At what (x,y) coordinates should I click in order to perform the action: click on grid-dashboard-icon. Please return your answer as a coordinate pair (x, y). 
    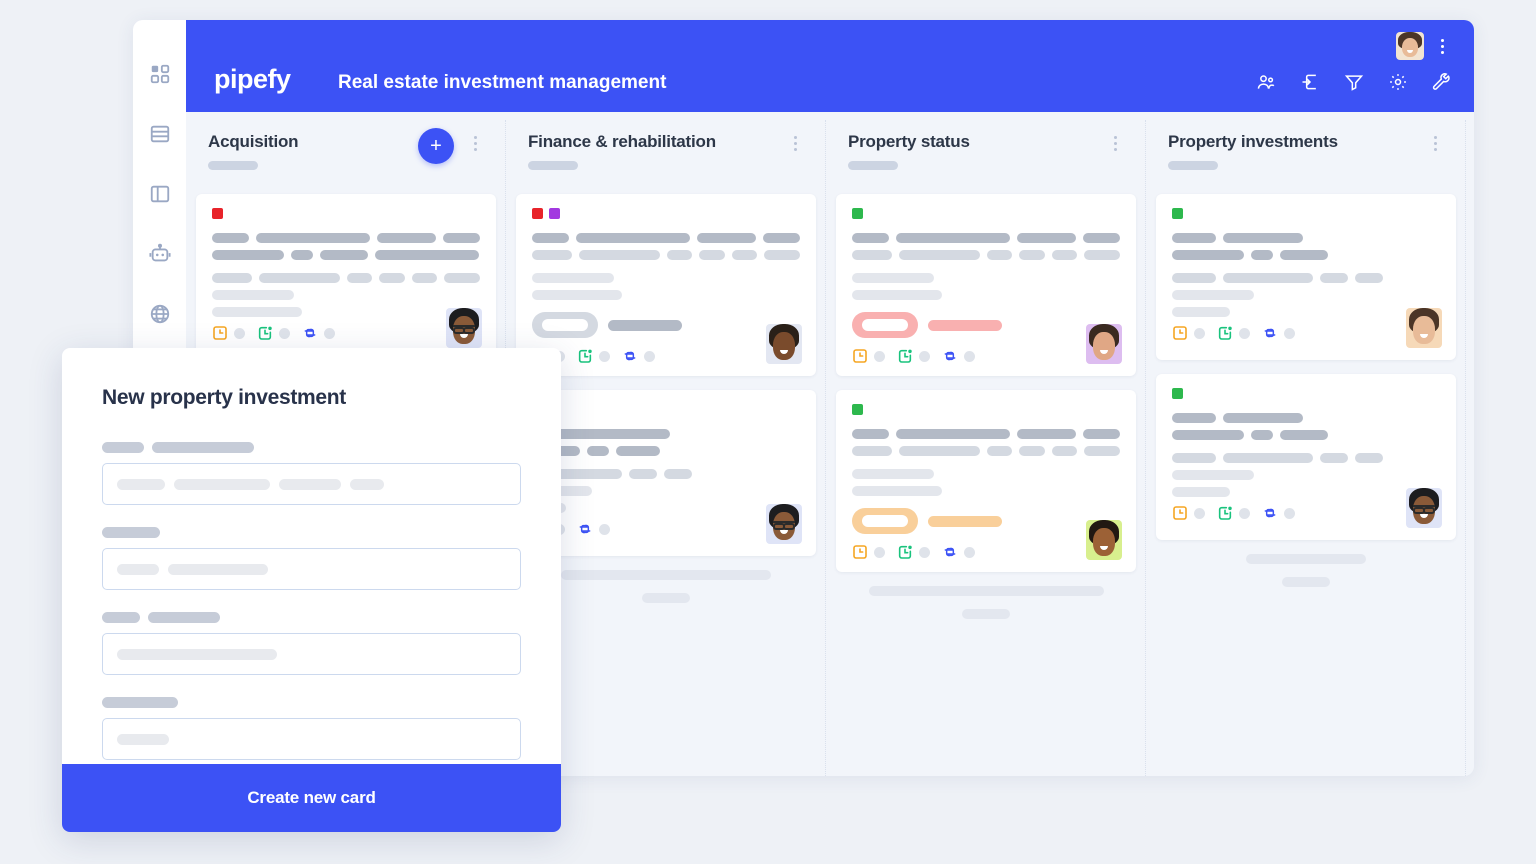
    Looking at the image, I should click on (160, 74).